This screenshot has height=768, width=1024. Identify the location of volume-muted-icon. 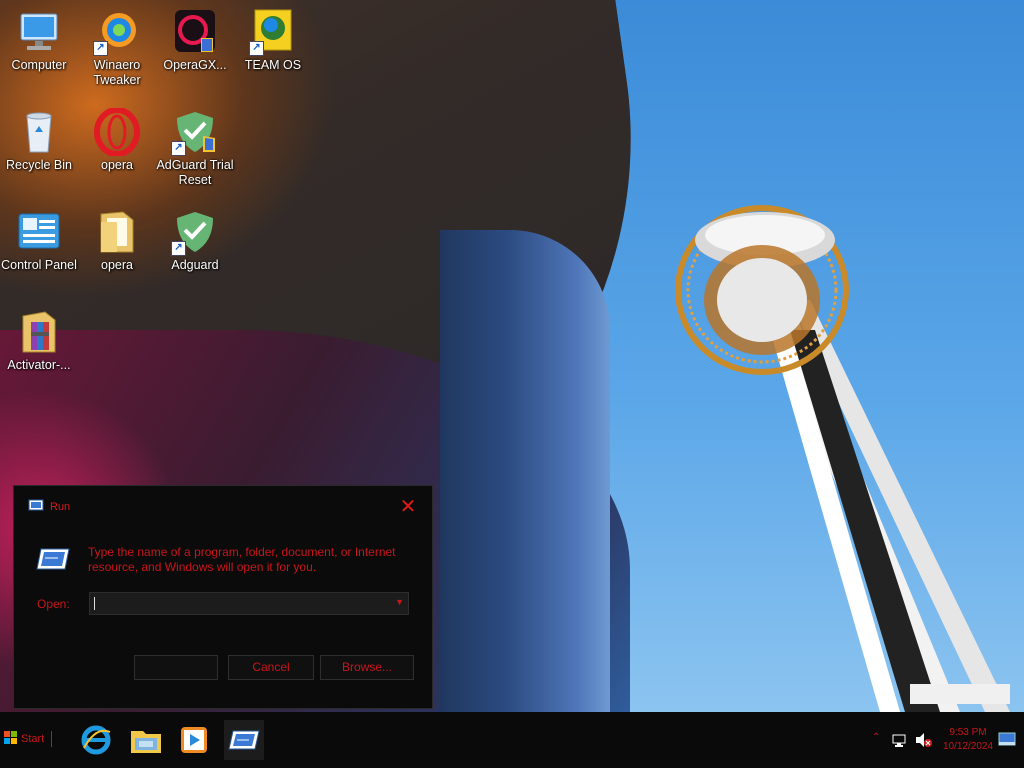
(923, 742).